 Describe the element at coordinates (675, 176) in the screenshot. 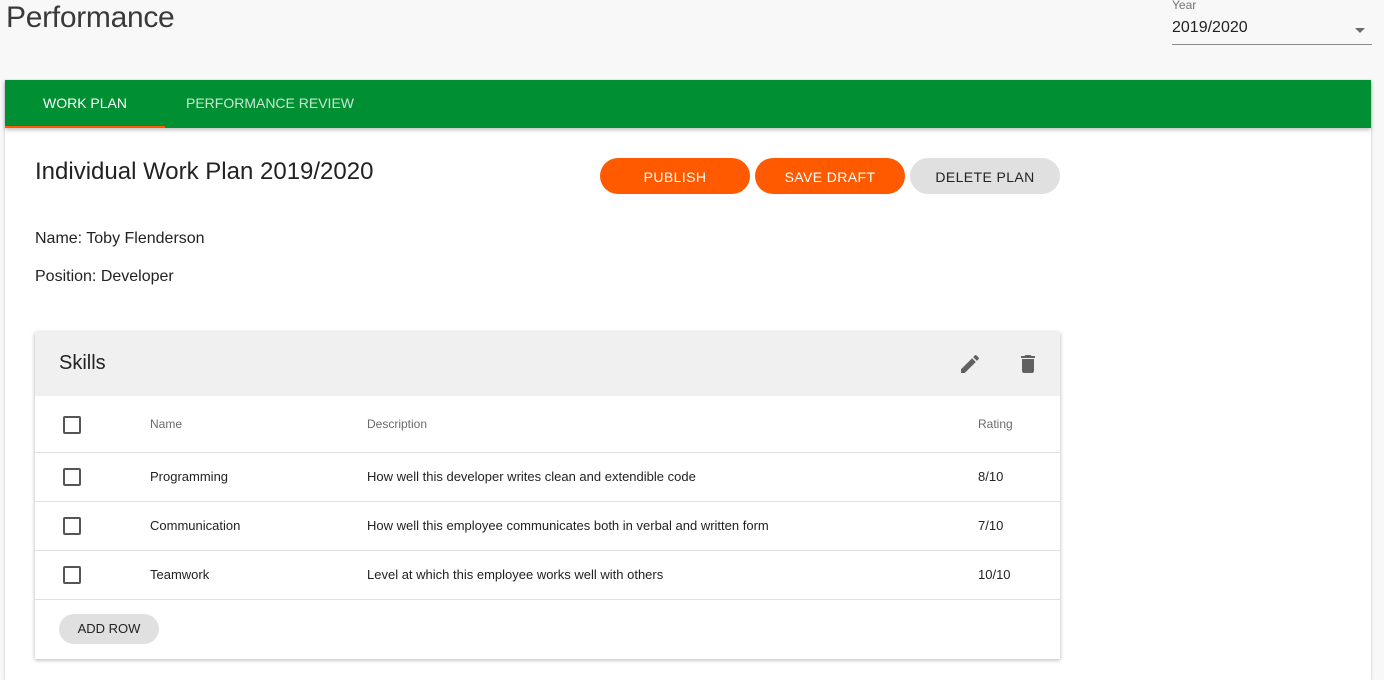

I see `publish-button: PUBLISH` at that location.